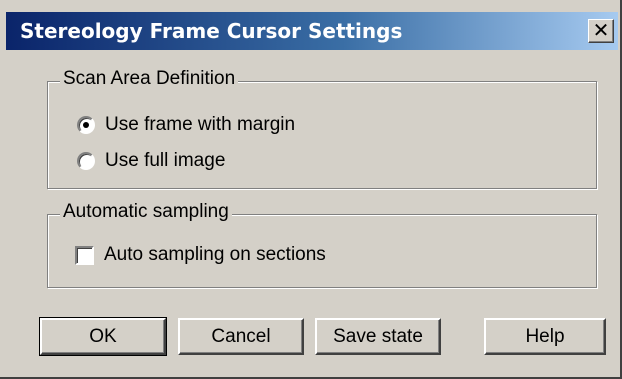 The width and height of the screenshot is (622, 379). I want to click on close-button: ✕, so click(601, 31).